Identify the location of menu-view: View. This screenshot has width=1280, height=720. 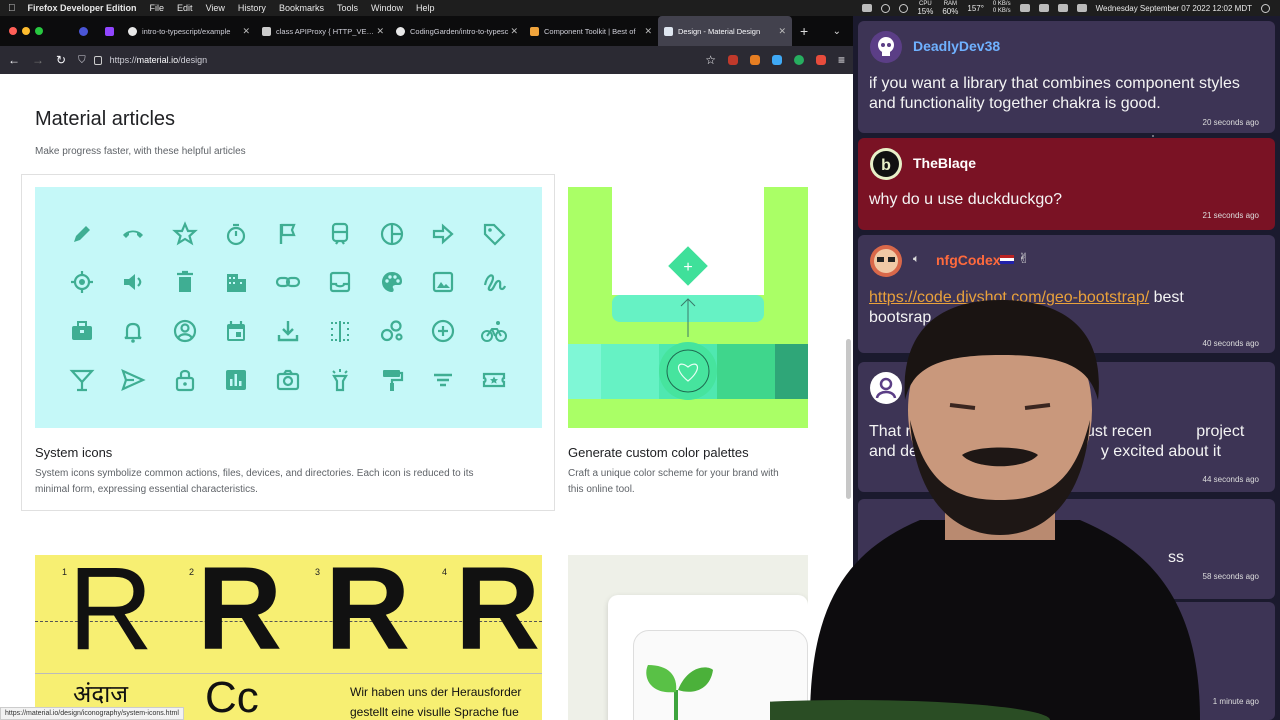
(215, 8).